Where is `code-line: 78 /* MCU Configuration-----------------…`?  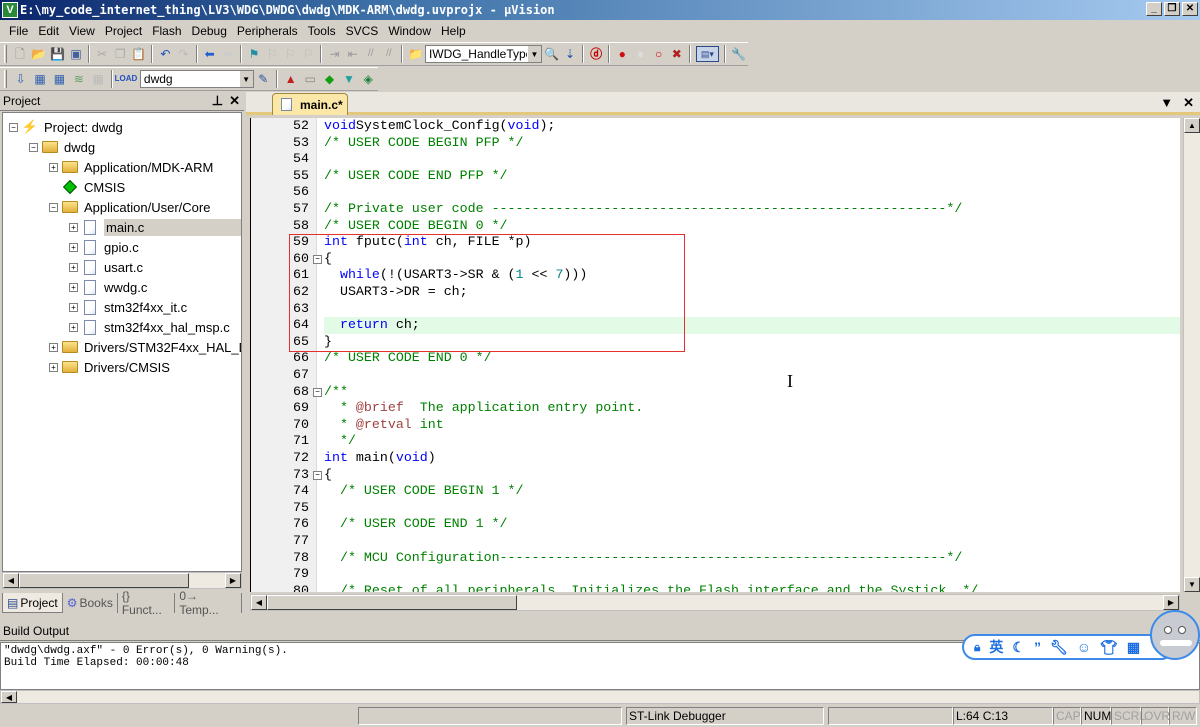 code-line: 78 /* MCU Configuration-----------------… is located at coordinates (715, 558).